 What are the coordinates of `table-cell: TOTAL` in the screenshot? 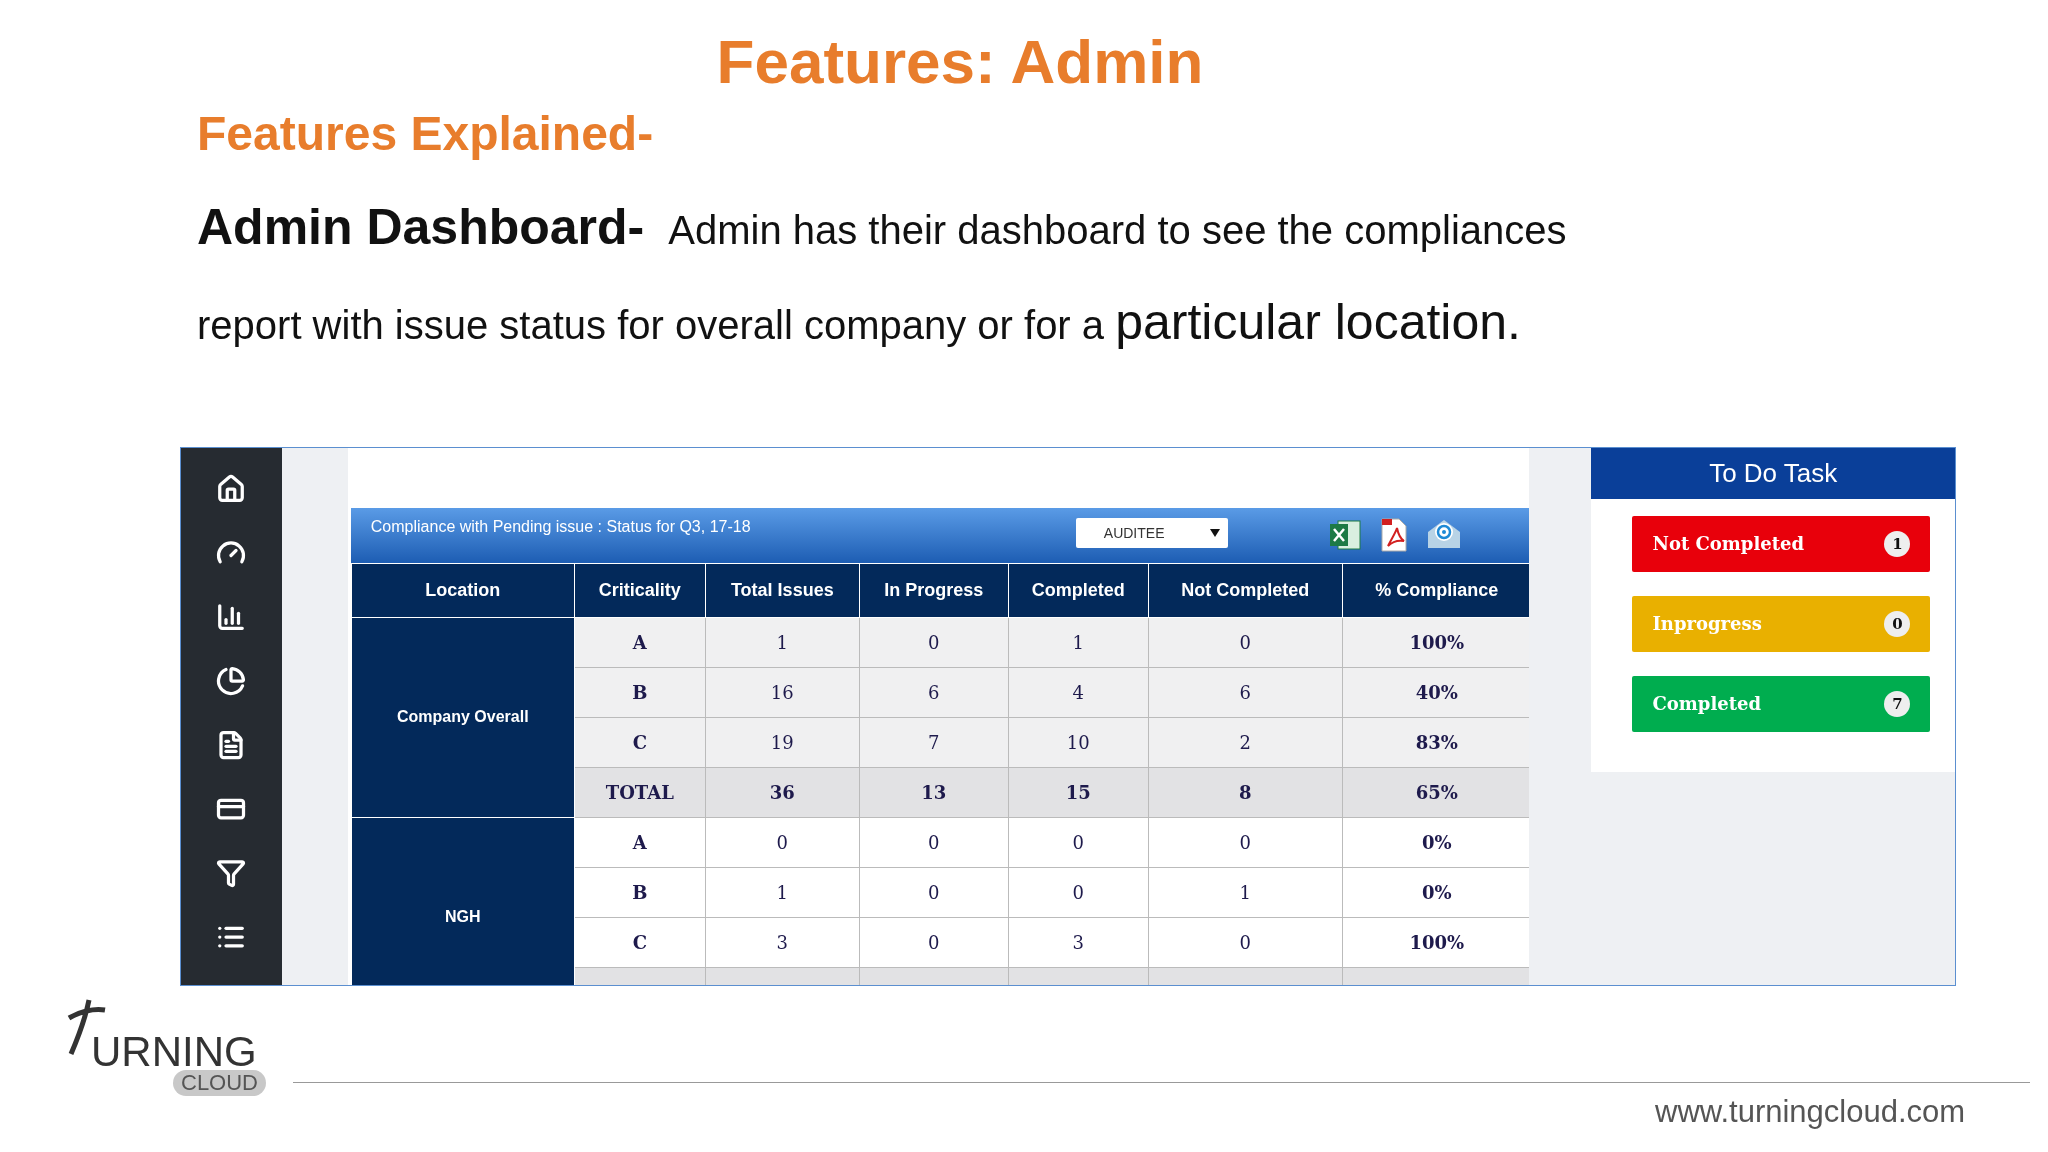 It's located at (640, 792).